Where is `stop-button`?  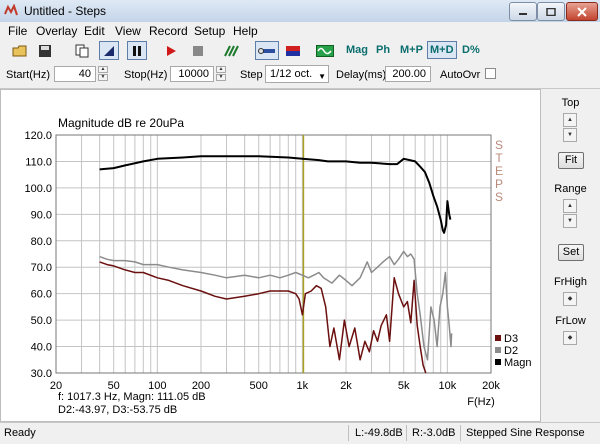 stop-button is located at coordinates (198, 50).